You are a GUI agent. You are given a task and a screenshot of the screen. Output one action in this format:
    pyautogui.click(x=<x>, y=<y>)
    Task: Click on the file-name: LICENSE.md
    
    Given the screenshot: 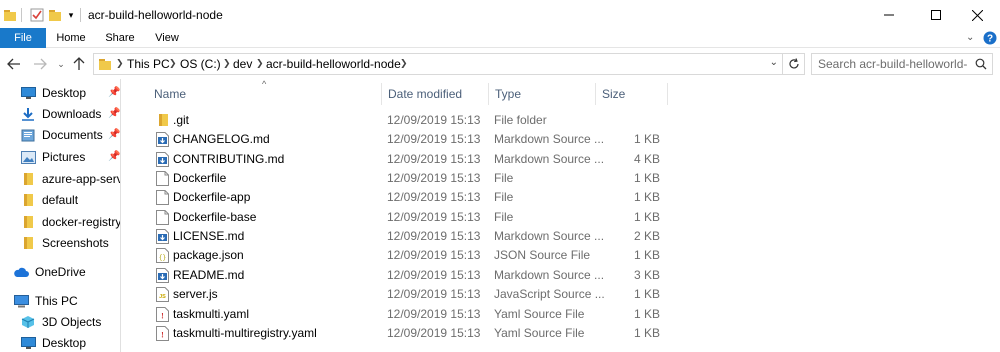 What is the action you would take?
    pyautogui.click(x=209, y=236)
    